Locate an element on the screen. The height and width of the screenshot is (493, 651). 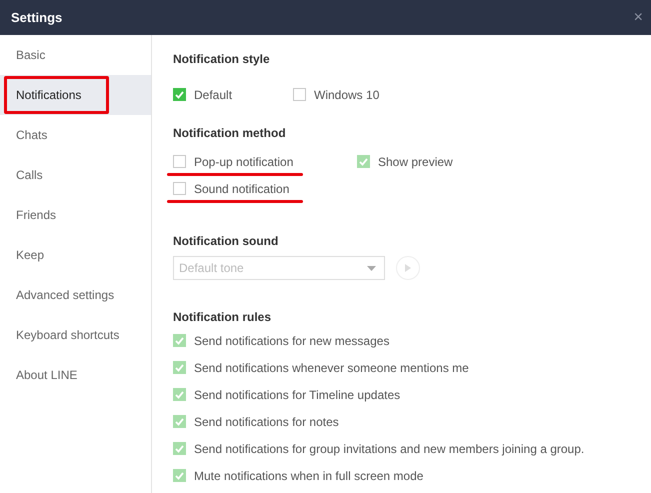
close-button: × is located at coordinates (638, 17).